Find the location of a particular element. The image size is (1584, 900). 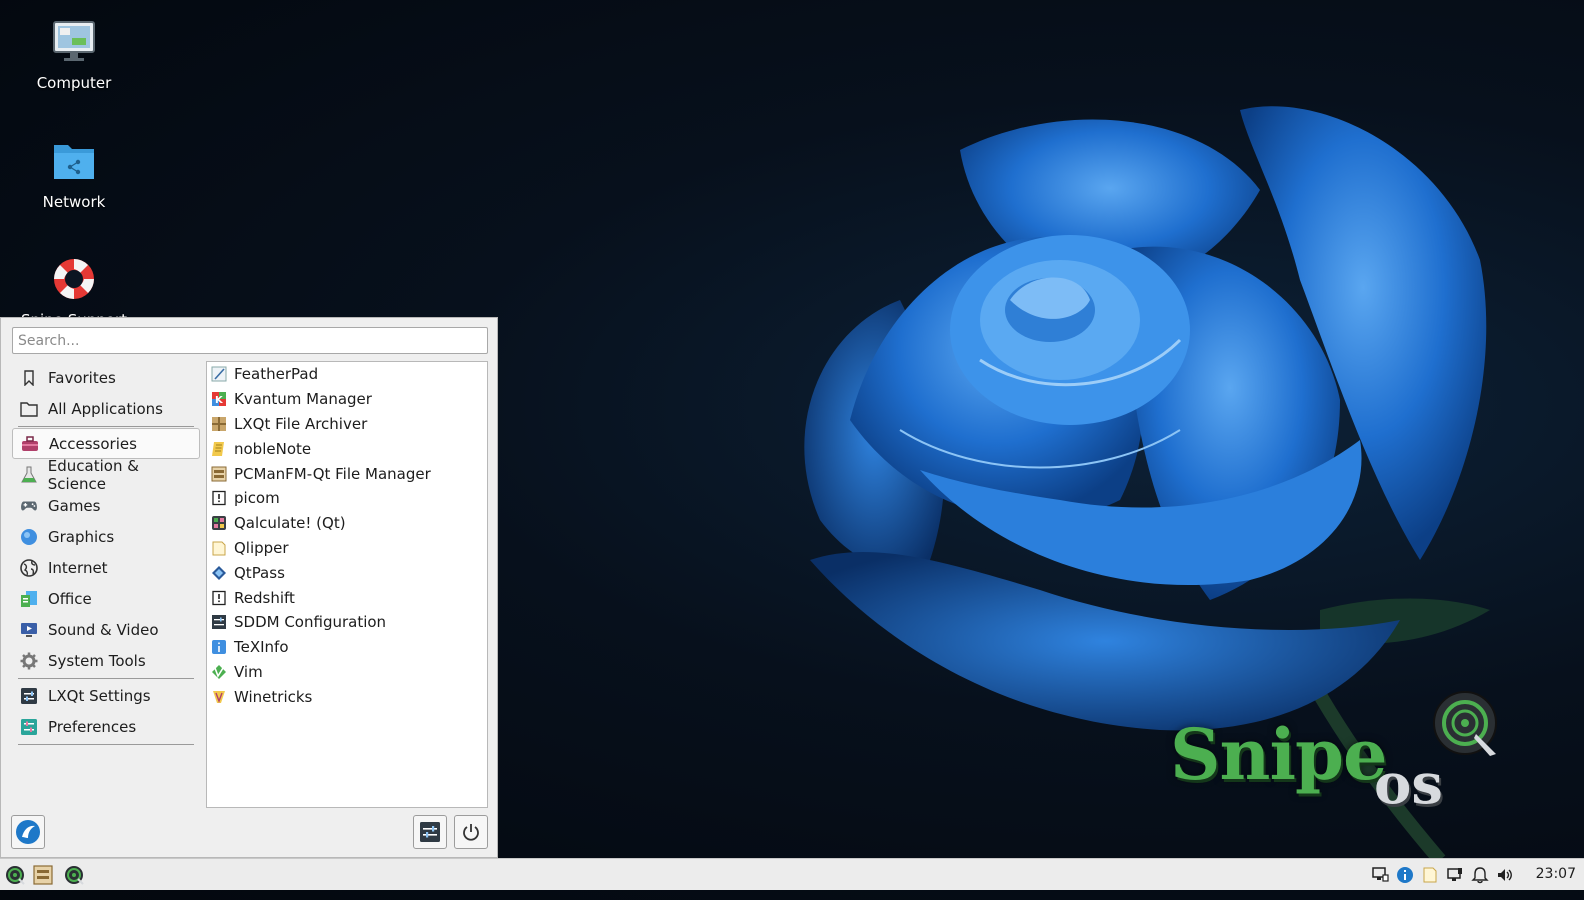

category-label: Games is located at coordinates (74, 505).